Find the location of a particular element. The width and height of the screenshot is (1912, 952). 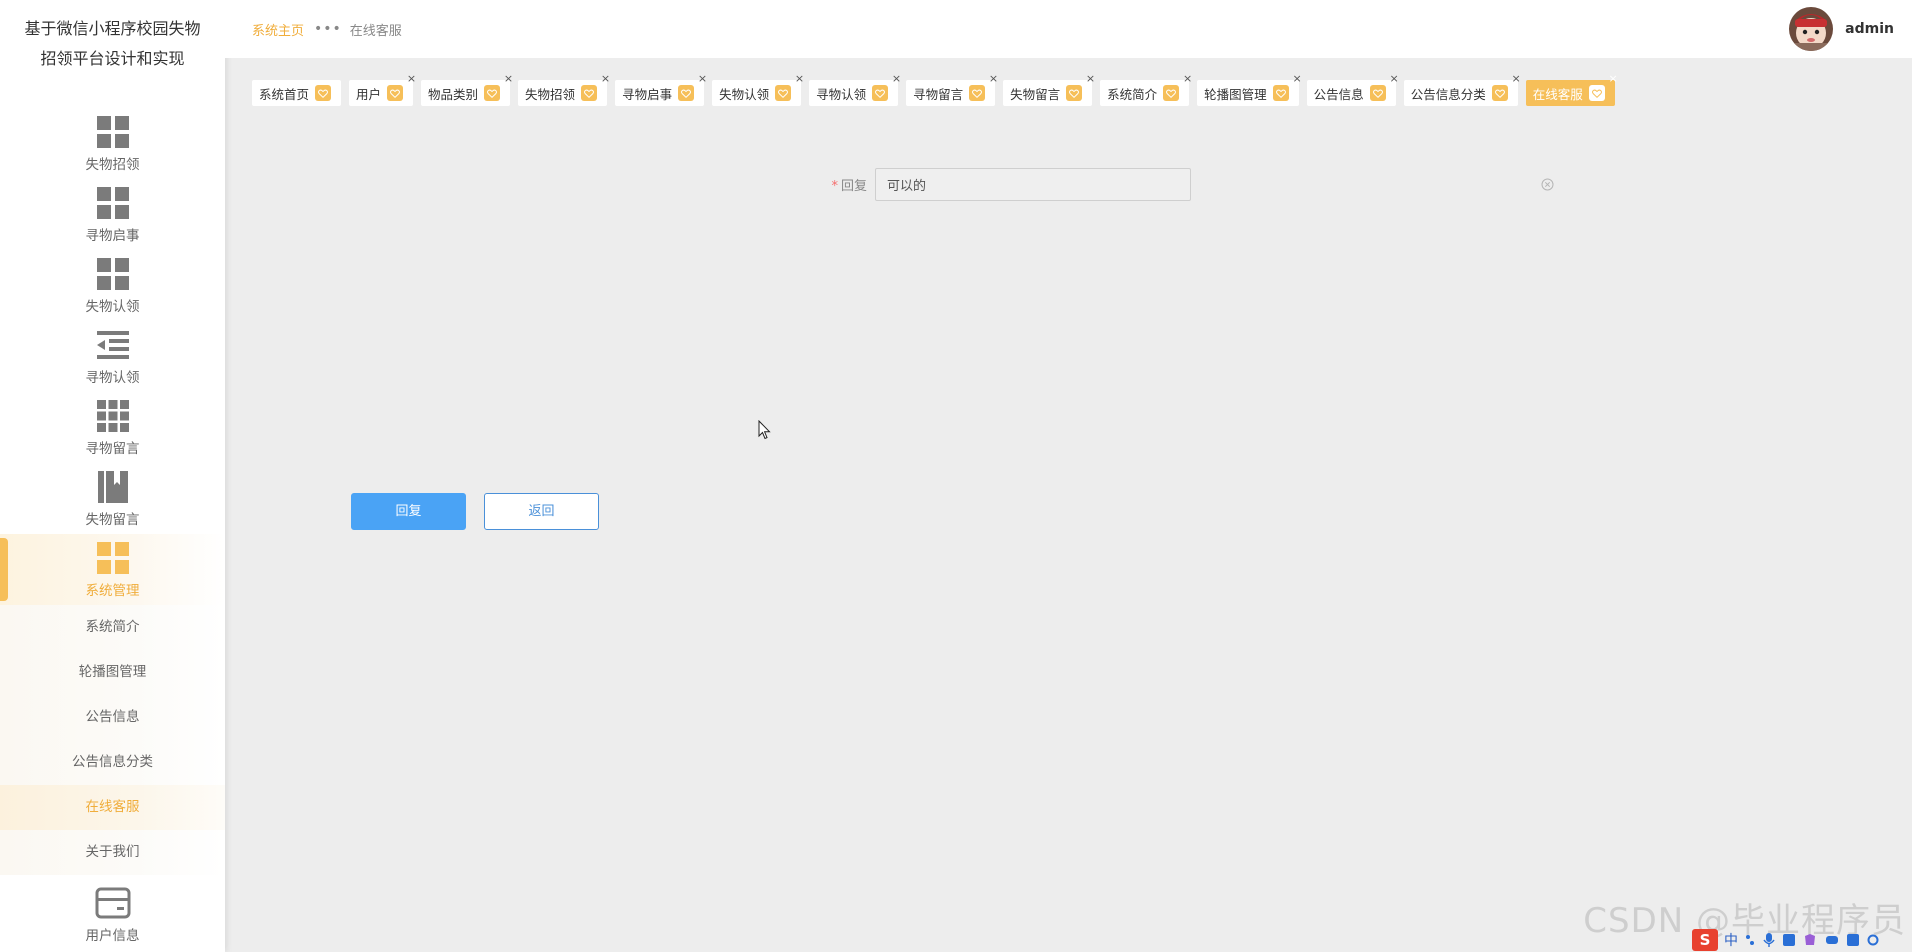

tab-2: 物品类别 × is located at coordinates (467, 89).